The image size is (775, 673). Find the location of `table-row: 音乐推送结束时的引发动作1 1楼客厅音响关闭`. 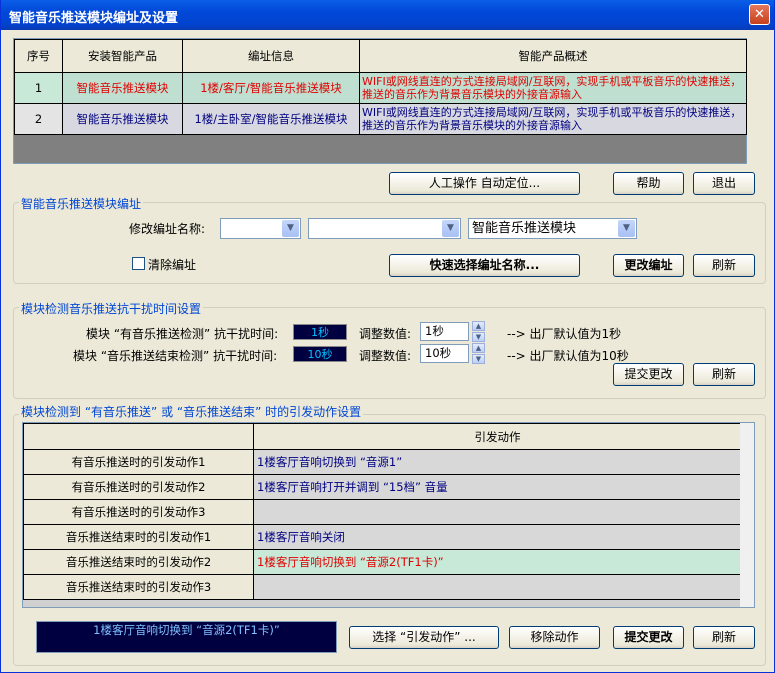

table-row: 音乐推送结束时的引发动作1 1楼客厅音响关闭 is located at coordinates (382, 537).